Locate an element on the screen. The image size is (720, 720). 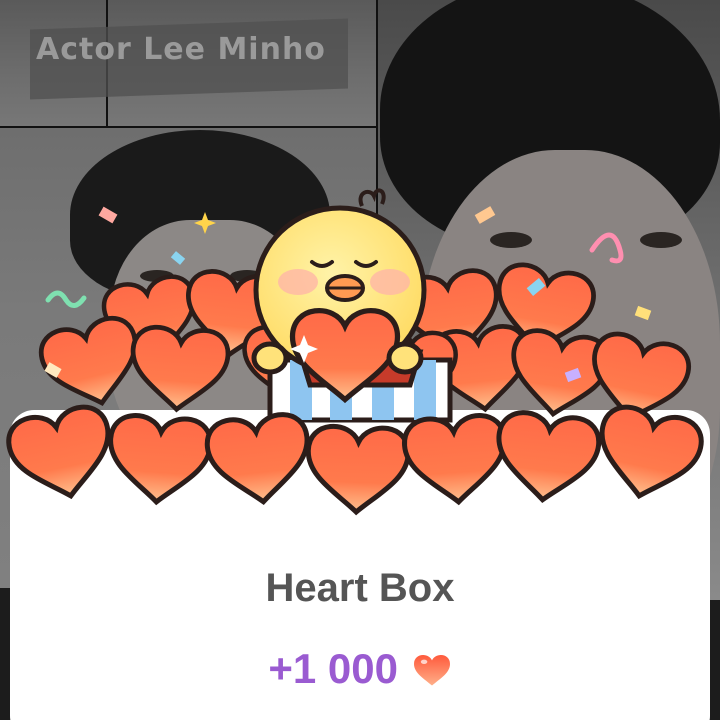
heart-icon is located at coordinates (431, 670).